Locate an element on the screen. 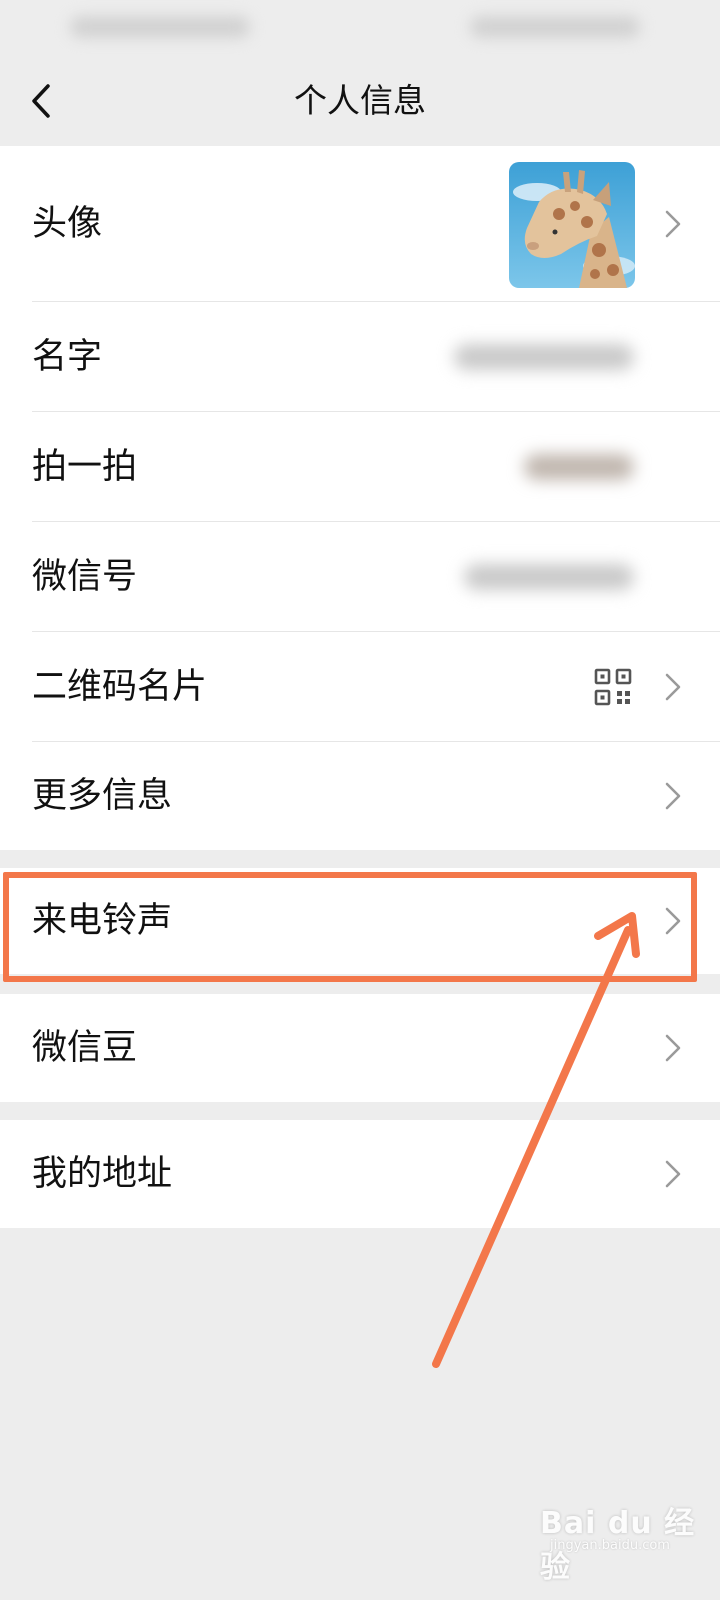 The width and height of the screenshot is (720, 1600). status-icons-blurred is located at coordinates (555, 27).